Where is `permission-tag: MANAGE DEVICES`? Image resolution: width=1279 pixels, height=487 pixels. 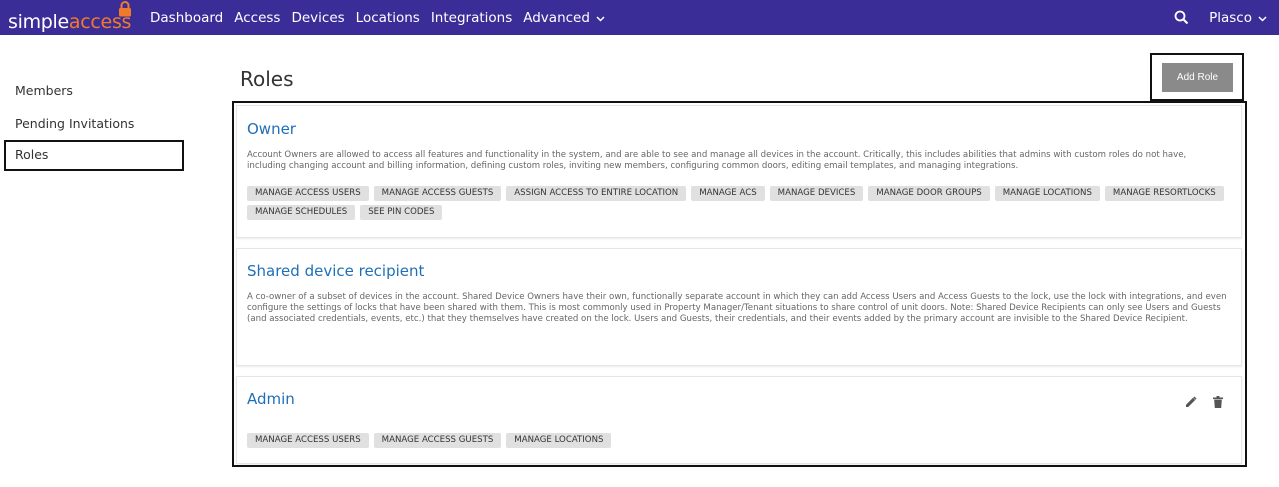
permission-tag: MANAGE DEVICES is located at coordinates (816, 193).